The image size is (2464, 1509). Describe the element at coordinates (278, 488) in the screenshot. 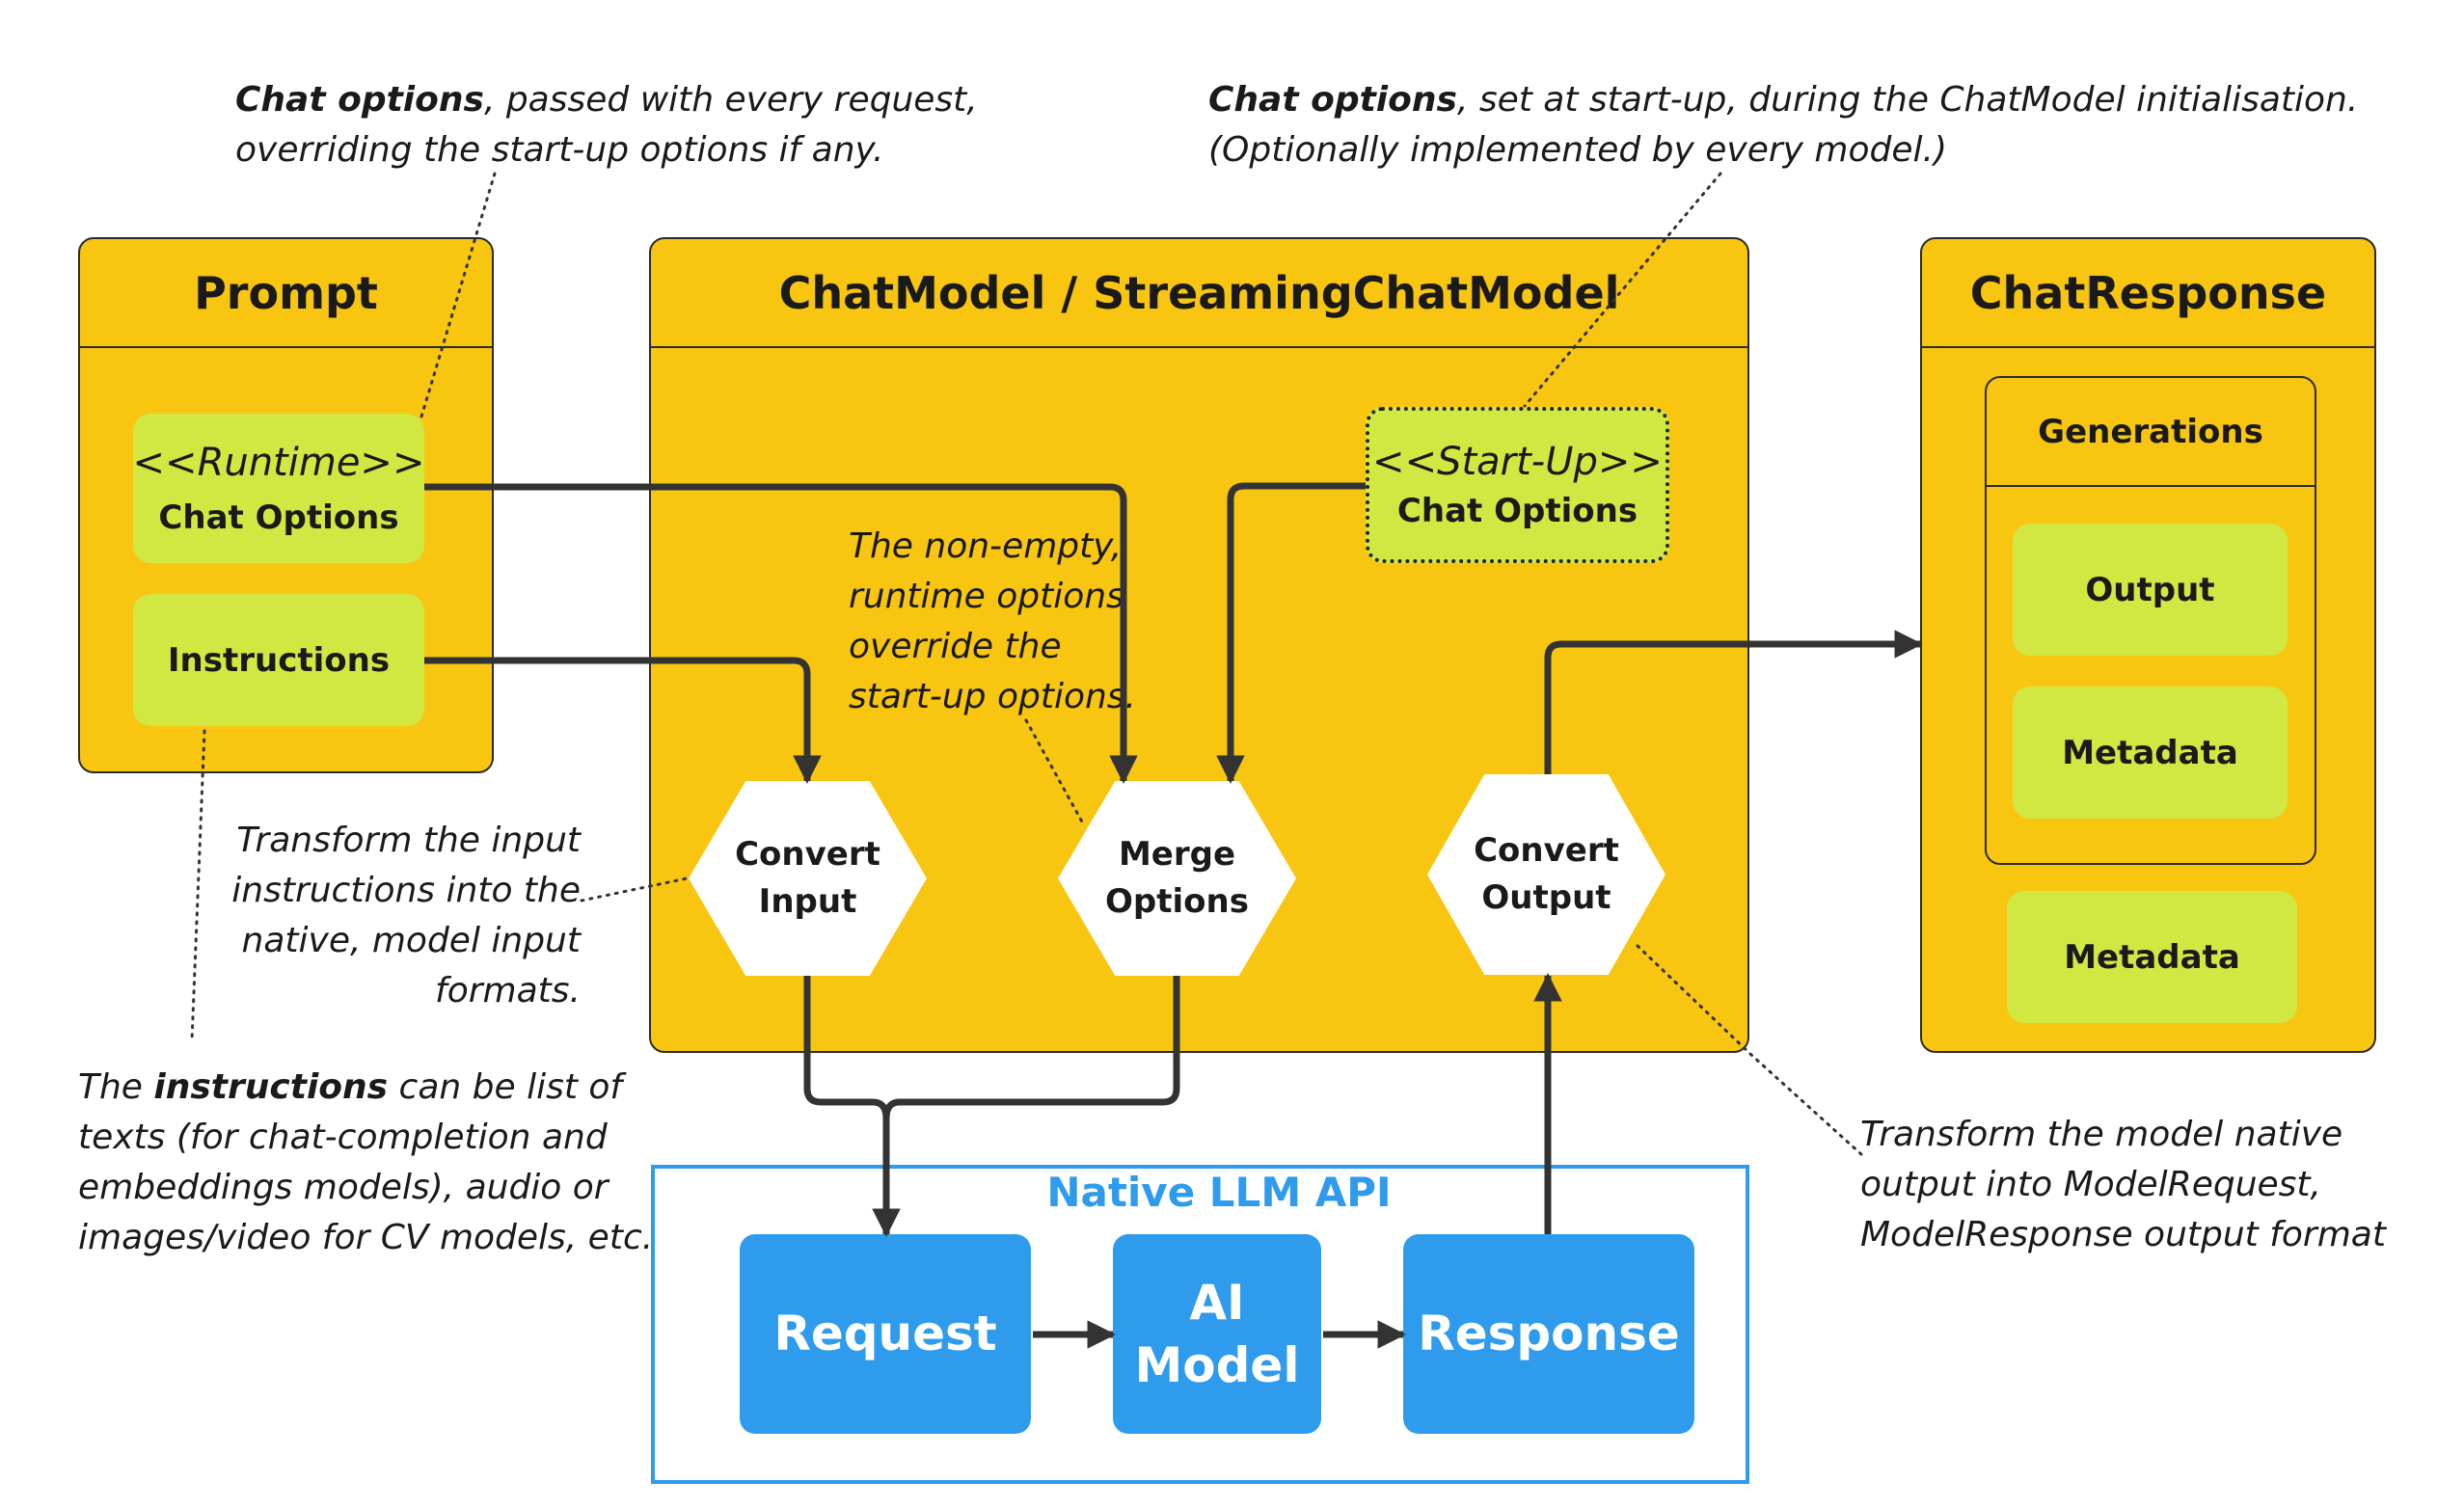

I see `runtime-chat-options: <<Runtime>> Chat Options` at that location.